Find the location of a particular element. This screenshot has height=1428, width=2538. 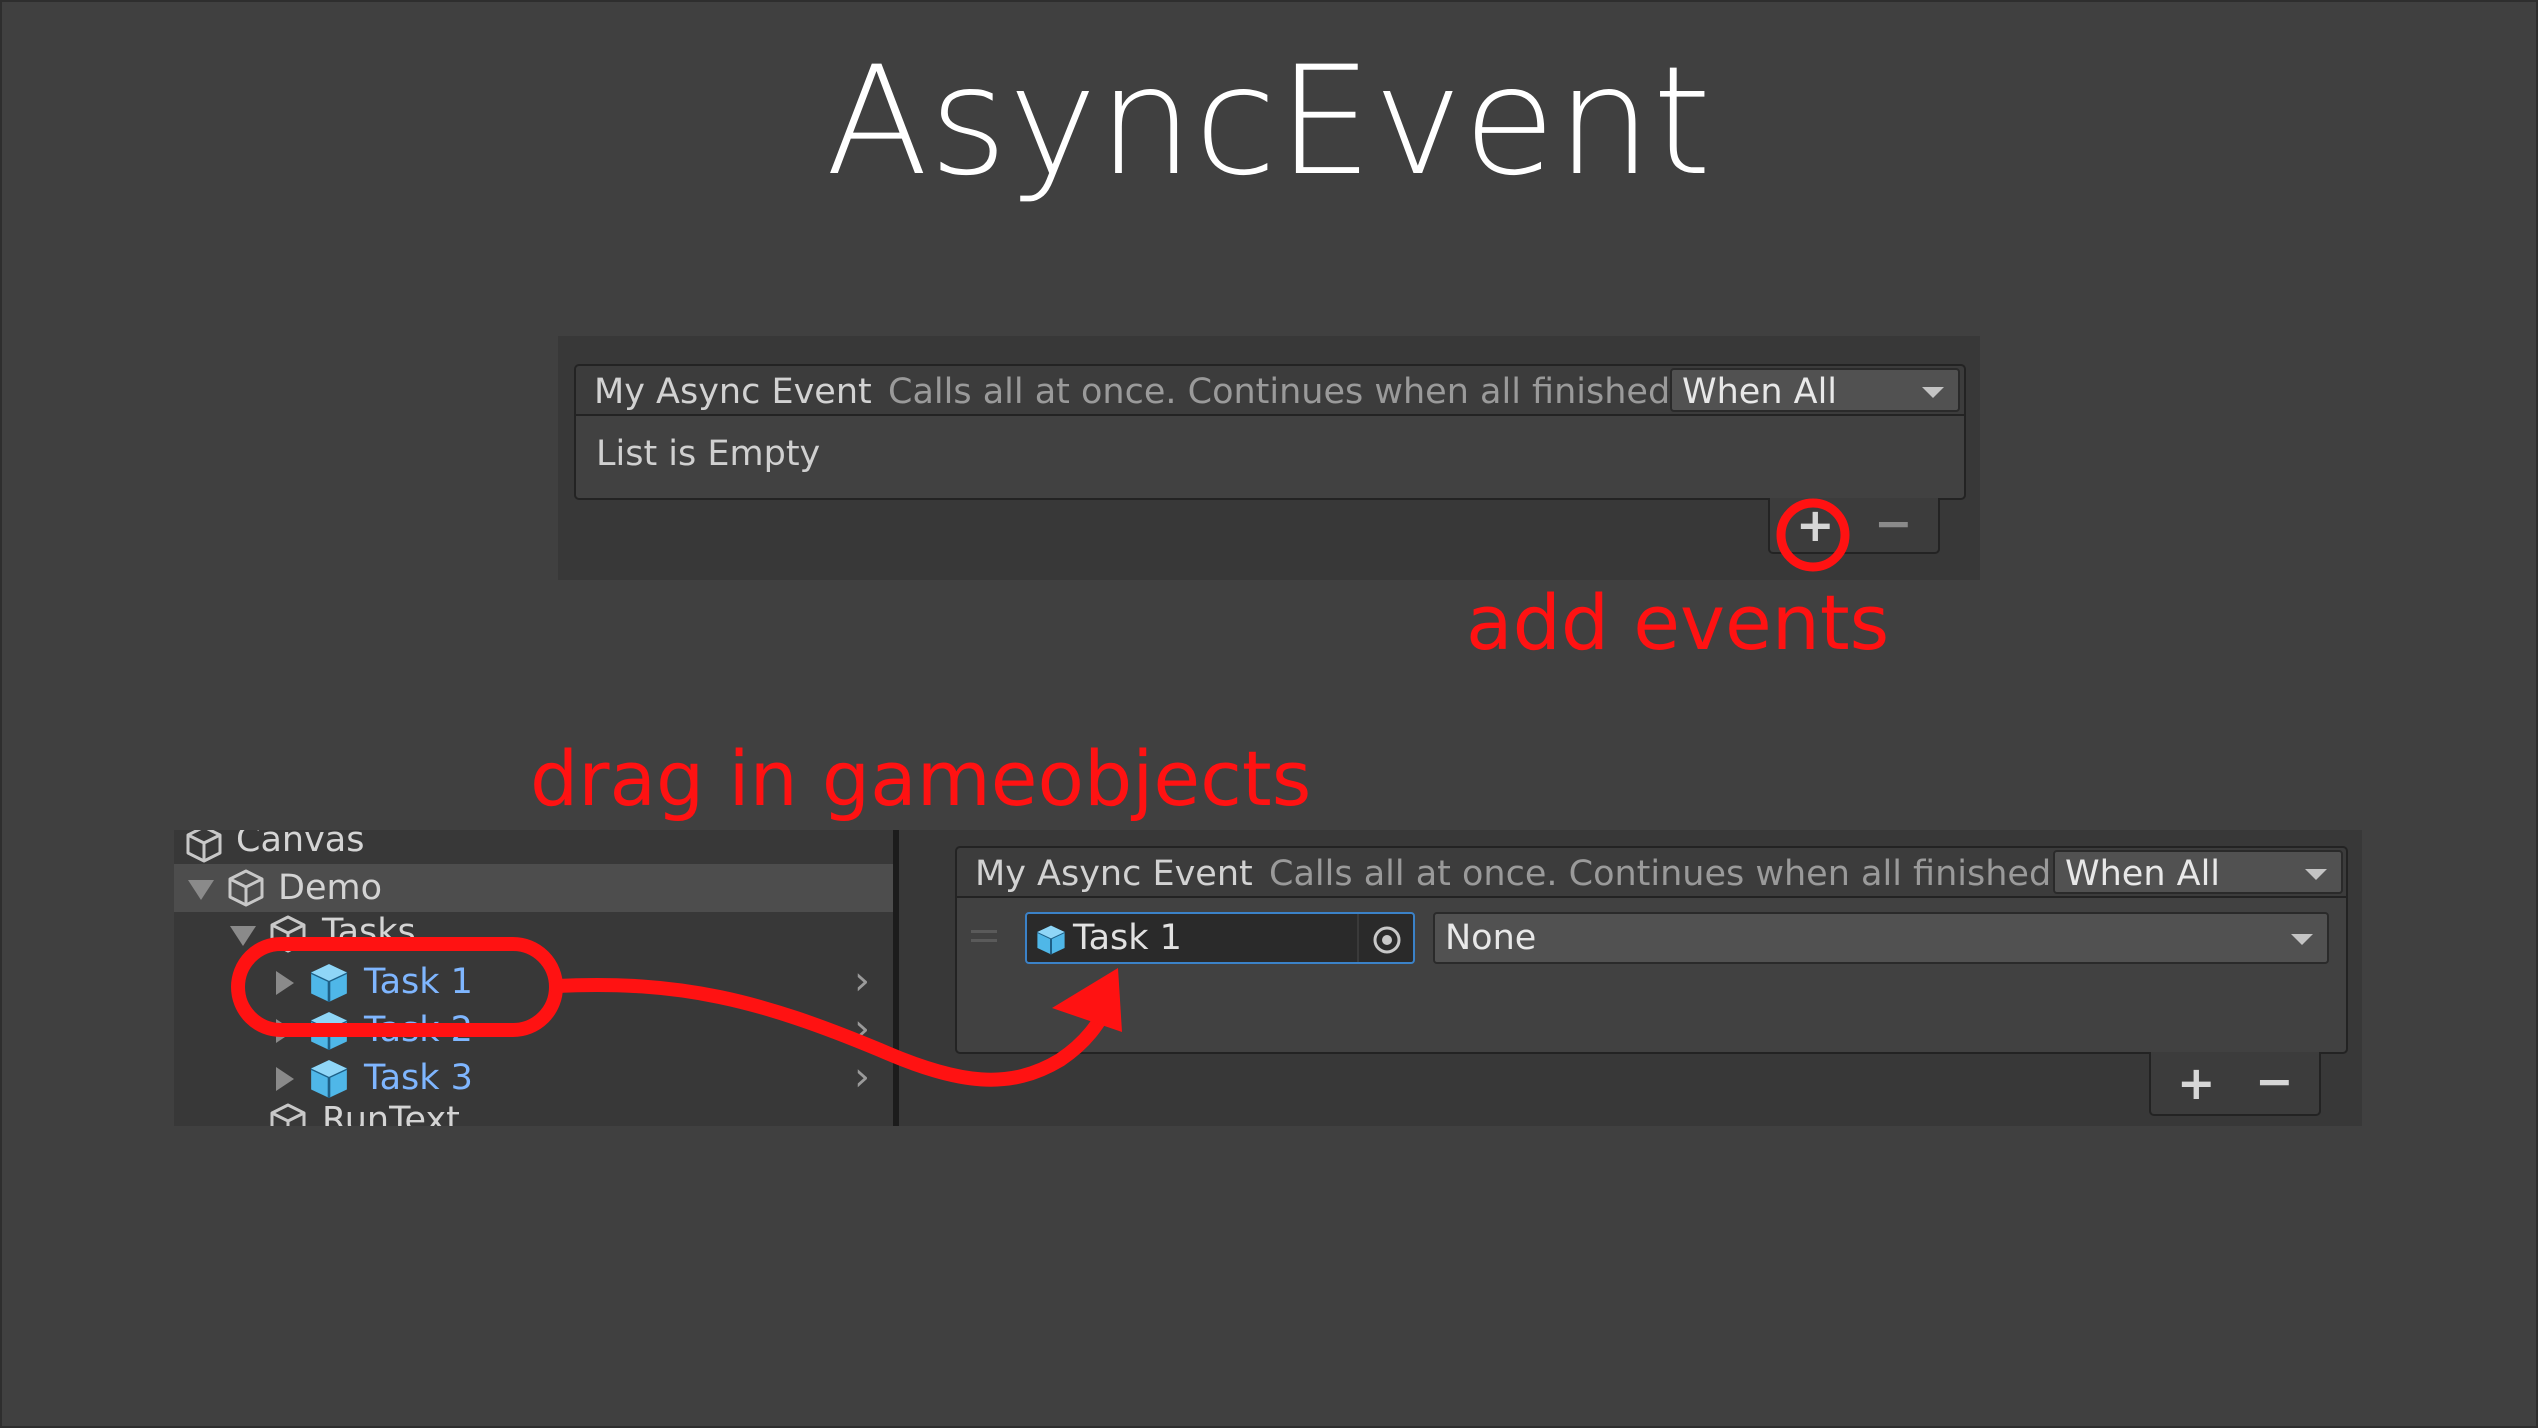

hierarchy-item-label: Task 1 is located at coordinates (418, 982).